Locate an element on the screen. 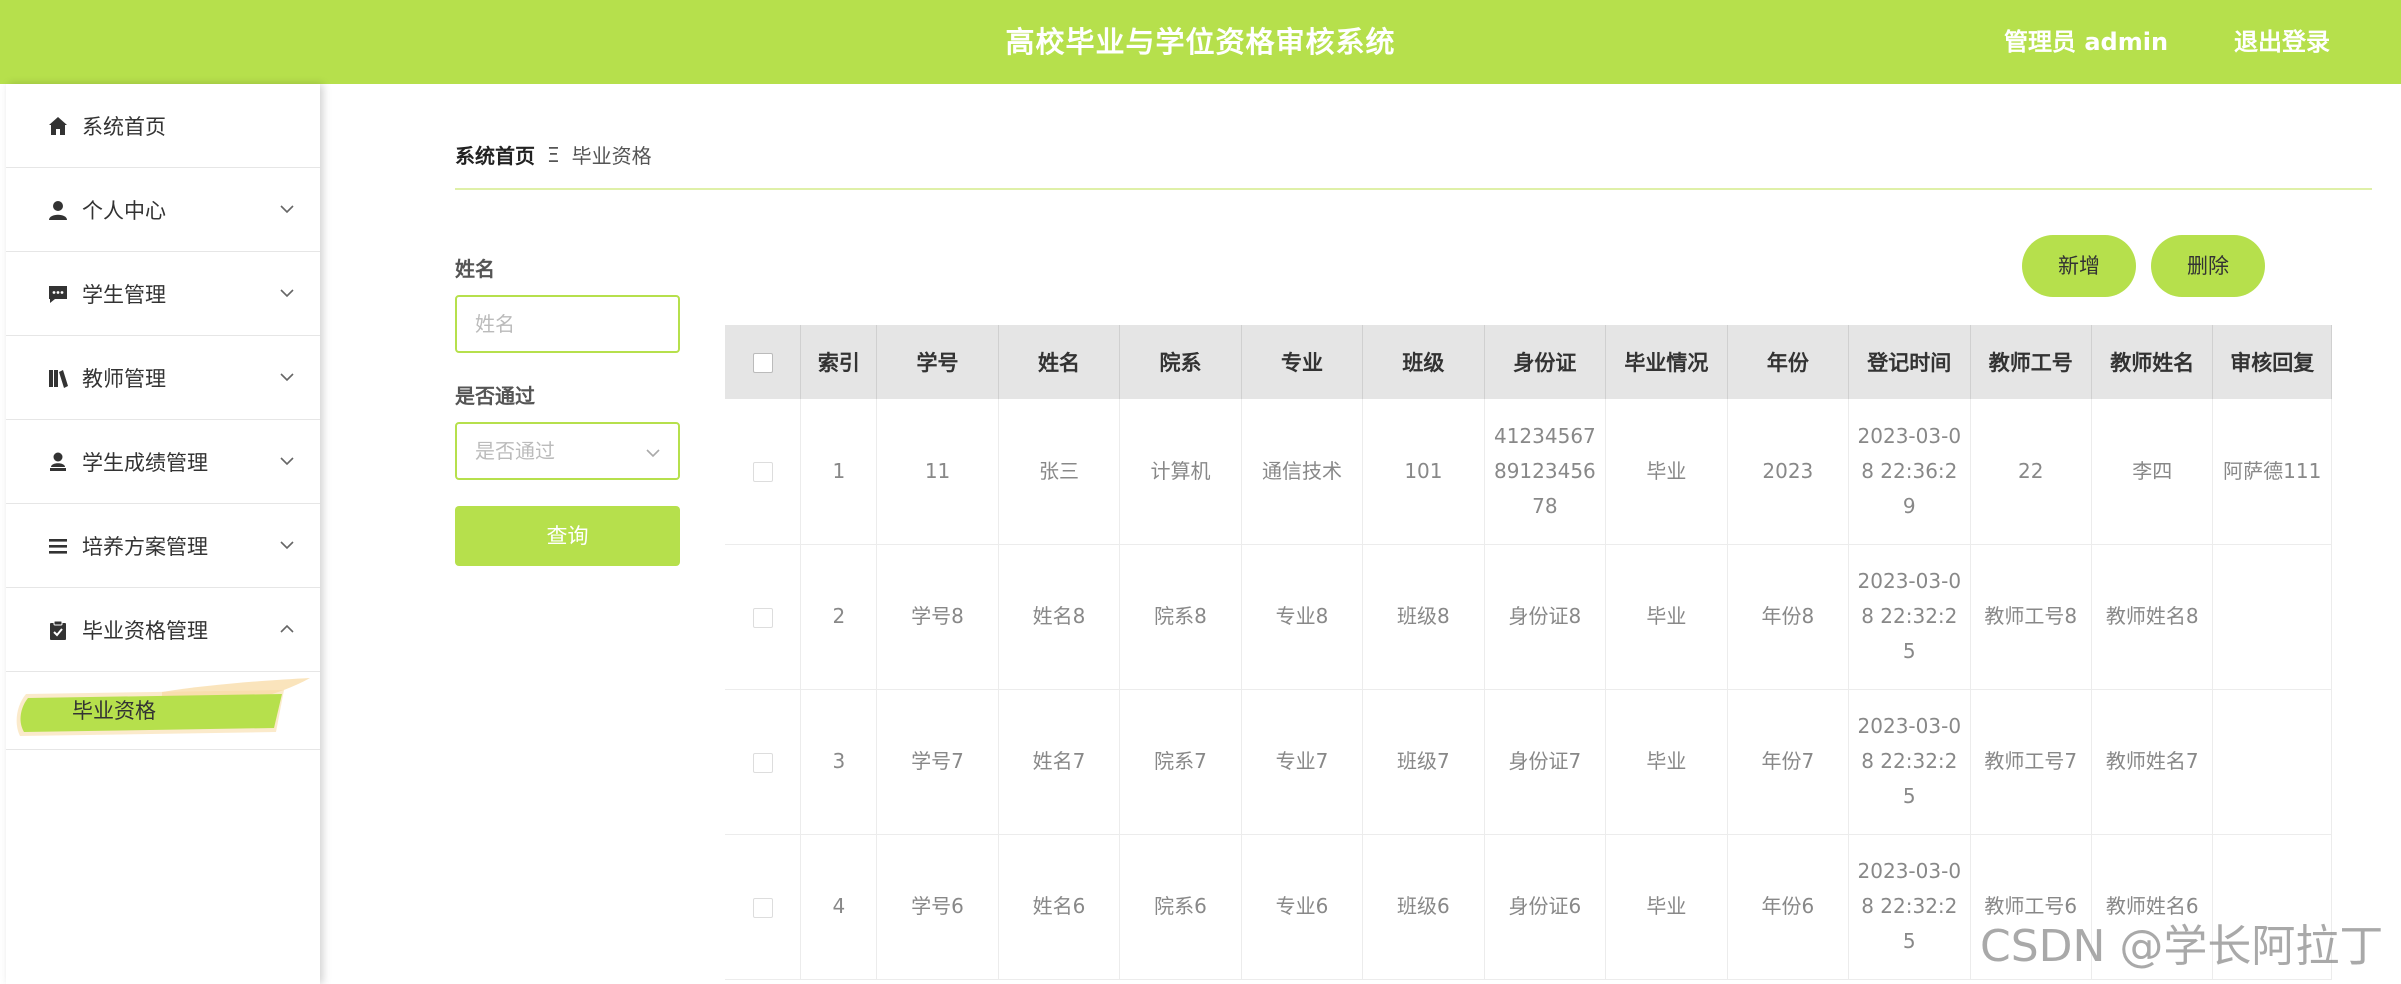 This screenshot has width=2401, height=984. cell-class: 班级6 is located at coordinates (1423, 907).